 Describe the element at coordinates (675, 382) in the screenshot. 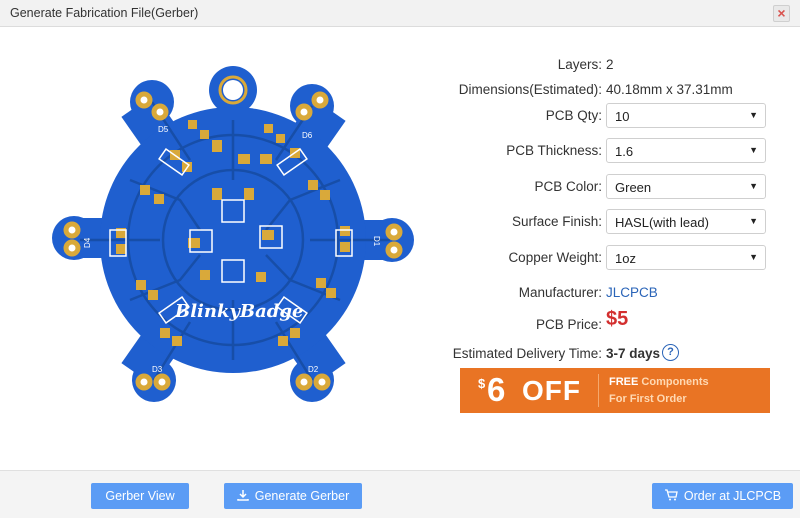

I see `promo-components: Components` at that location.